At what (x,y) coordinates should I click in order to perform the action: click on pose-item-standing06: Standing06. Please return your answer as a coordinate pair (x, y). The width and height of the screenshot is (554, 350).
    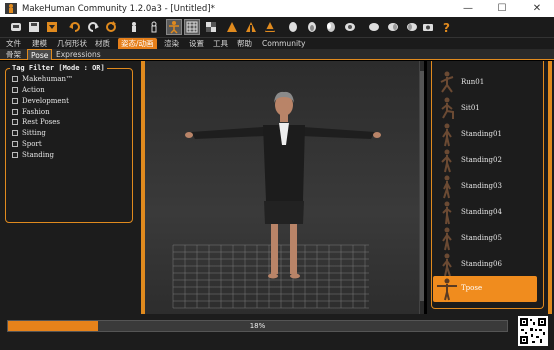
    Looking at the image, I should click on (485, 265).